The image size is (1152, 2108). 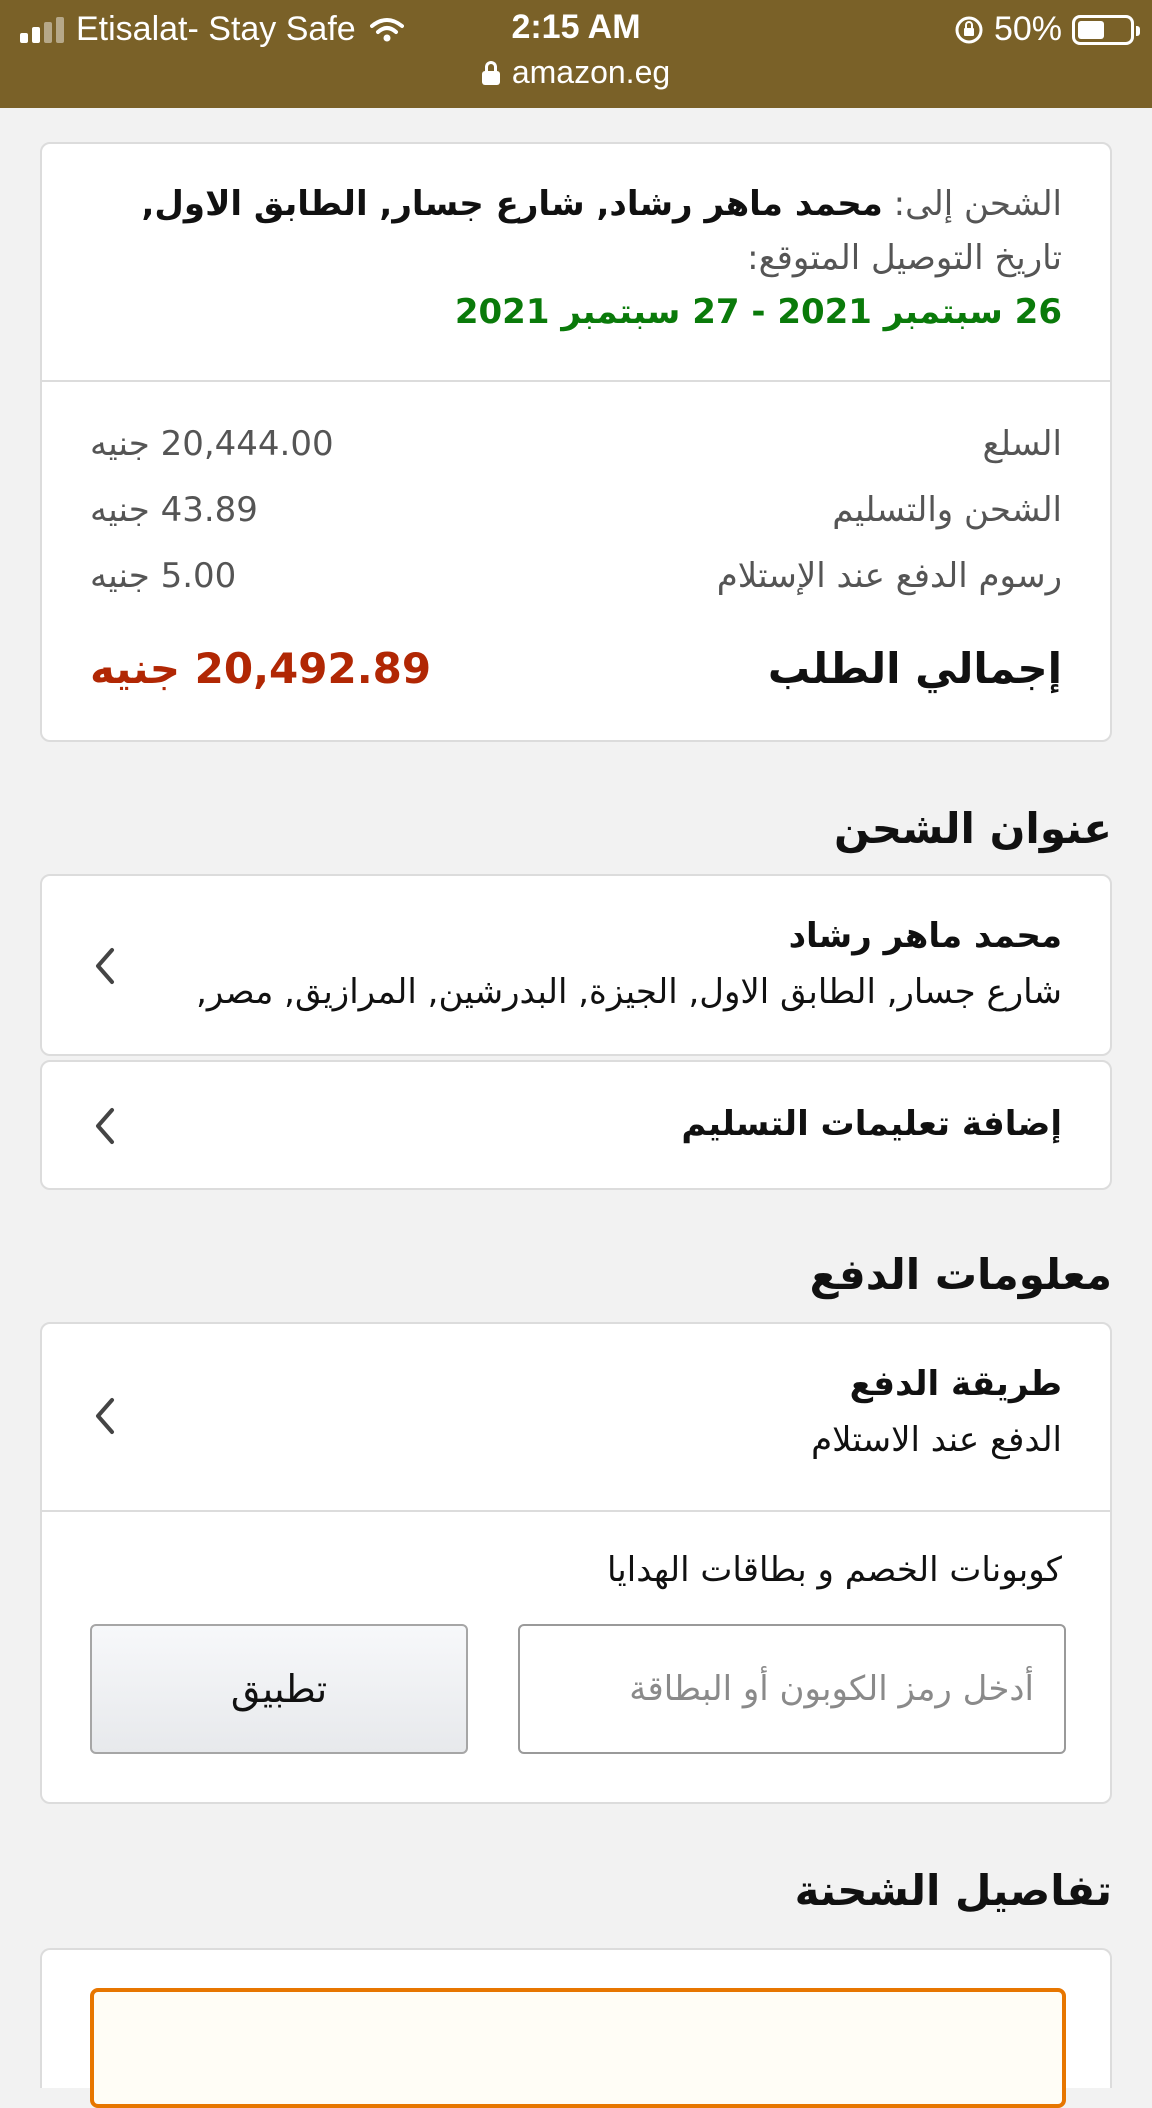 What do you see at coordinates (1027, 29) in the screenshot?
I see `battery-percent: 50%` at bounding box center [1027, 29].